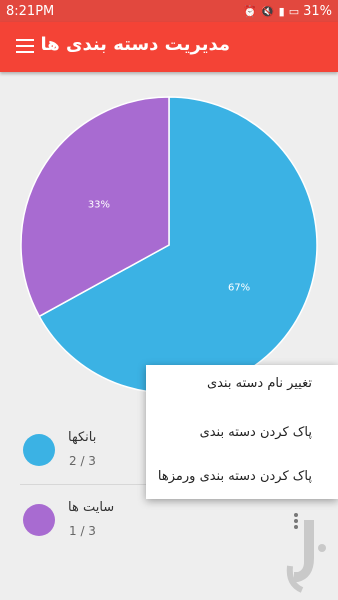  Describe the element at coordinates (135, 44) in the screenshot. I see `page-title: مدیریت دسته بندی ها` at that location.